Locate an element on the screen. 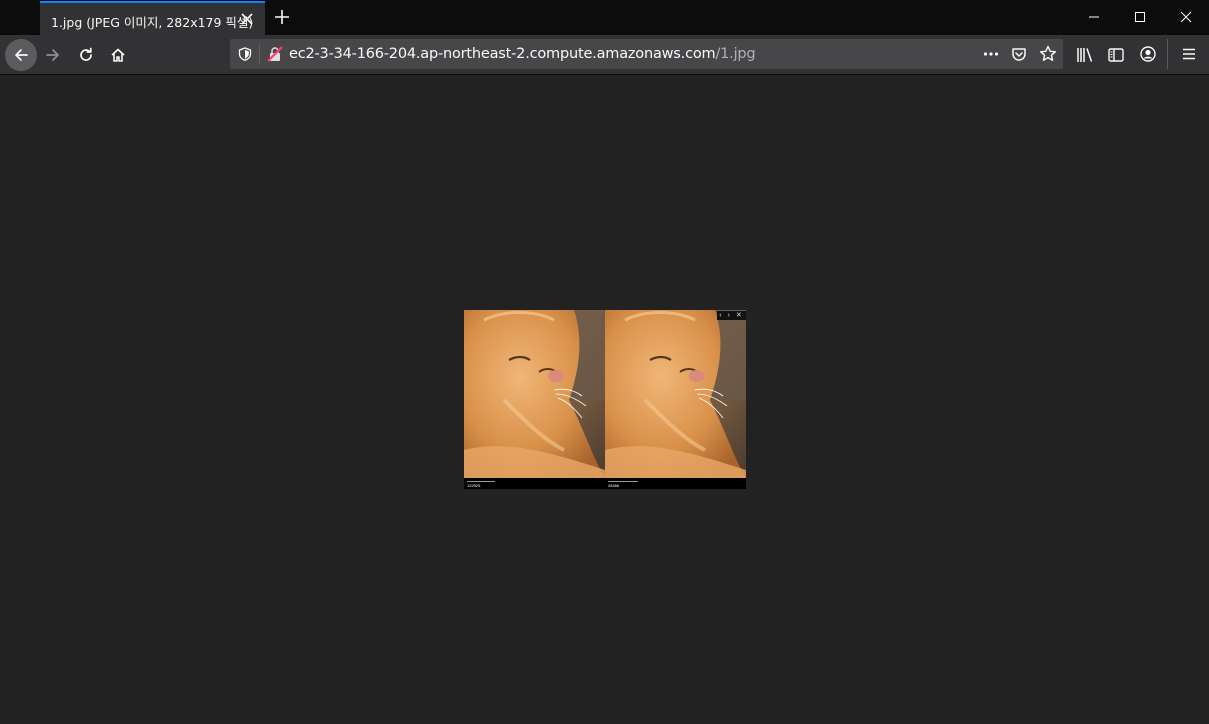 This screenshot has height=724, width=1209. close-window-button is located at coordinates (1186, 17).